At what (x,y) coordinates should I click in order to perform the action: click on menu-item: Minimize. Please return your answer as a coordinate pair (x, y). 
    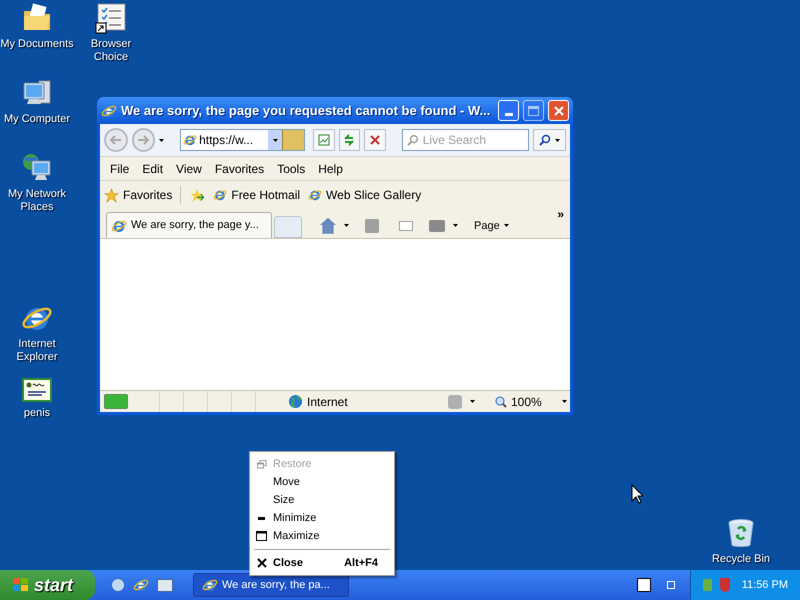
    Looking at the image, I should click on (322, 518).